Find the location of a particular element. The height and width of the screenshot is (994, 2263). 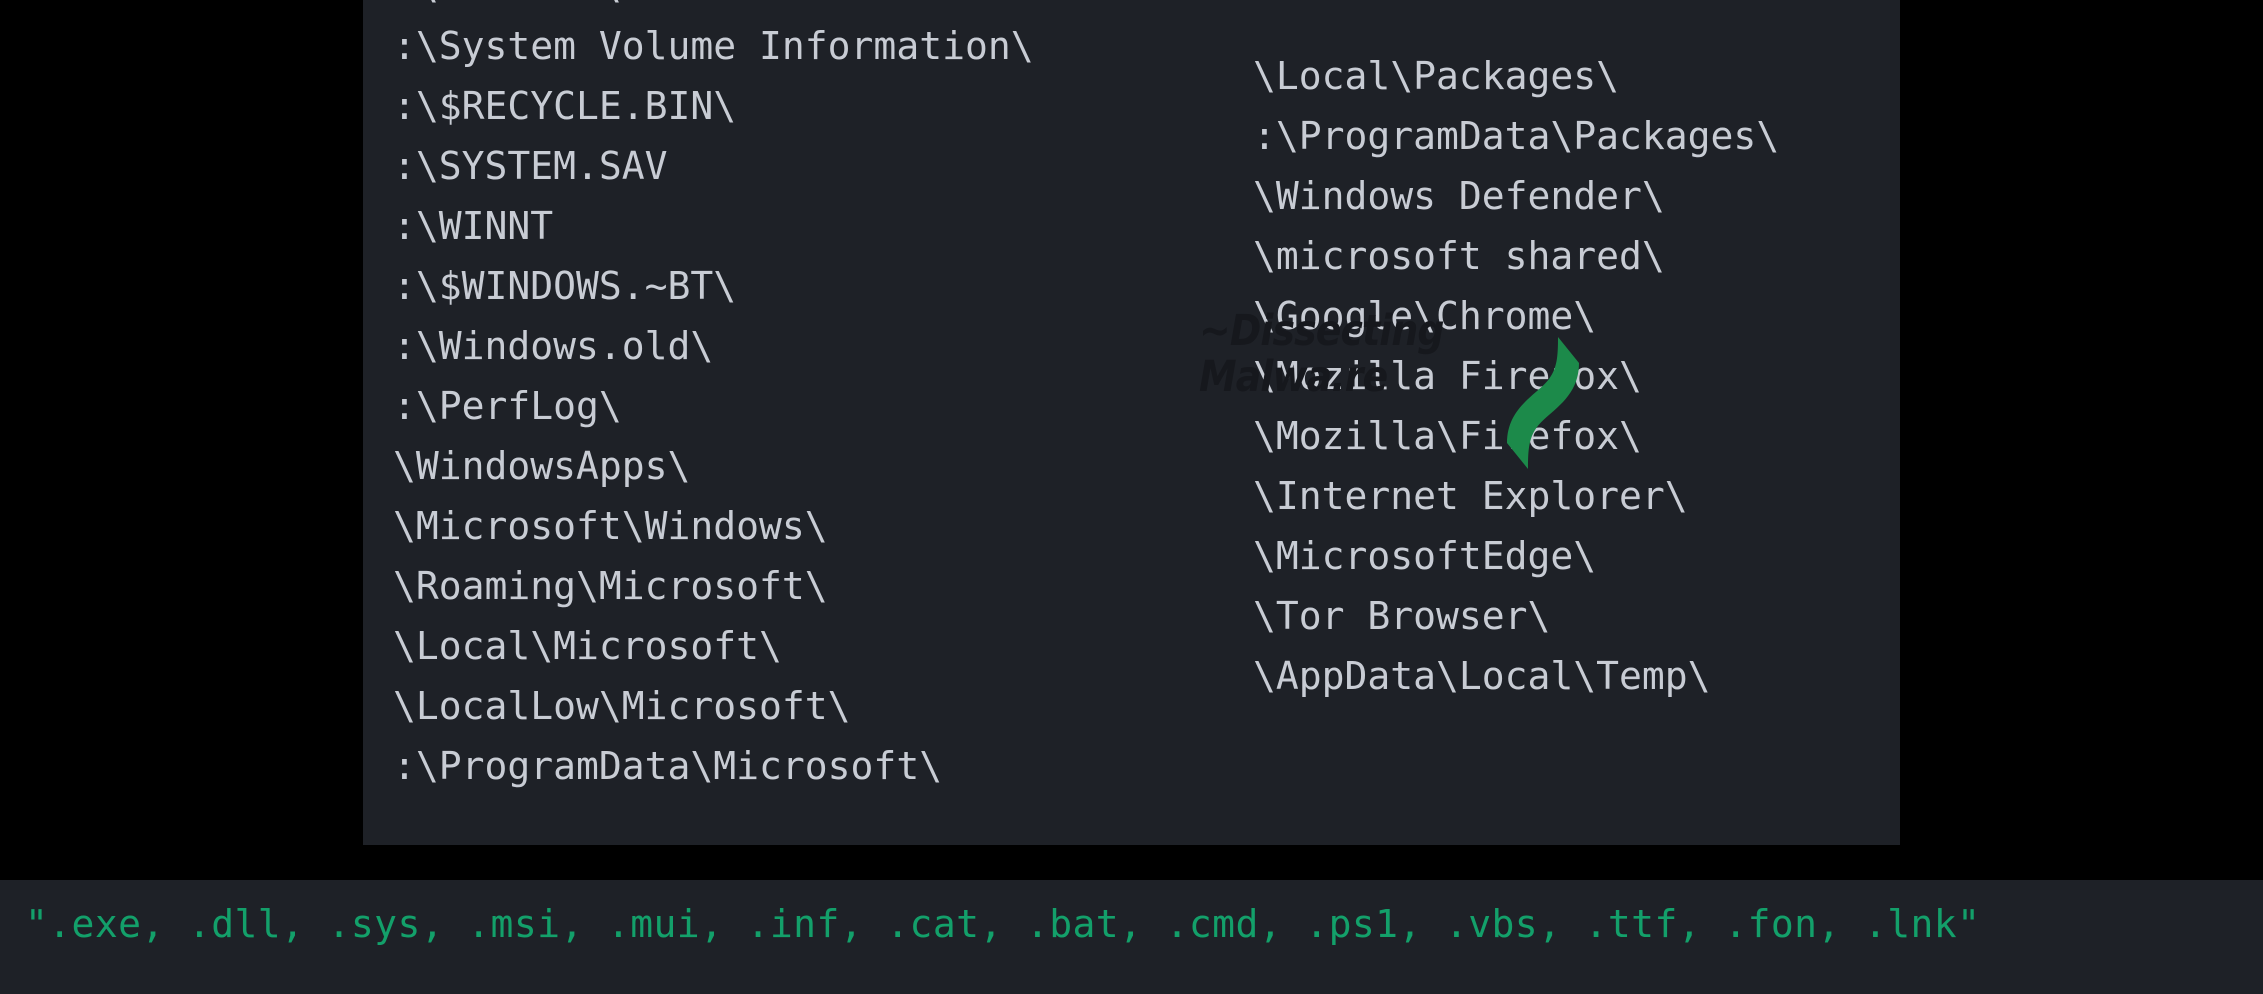

dissecting-malware-swoosh-logo is located at coordinates (1528, 403).